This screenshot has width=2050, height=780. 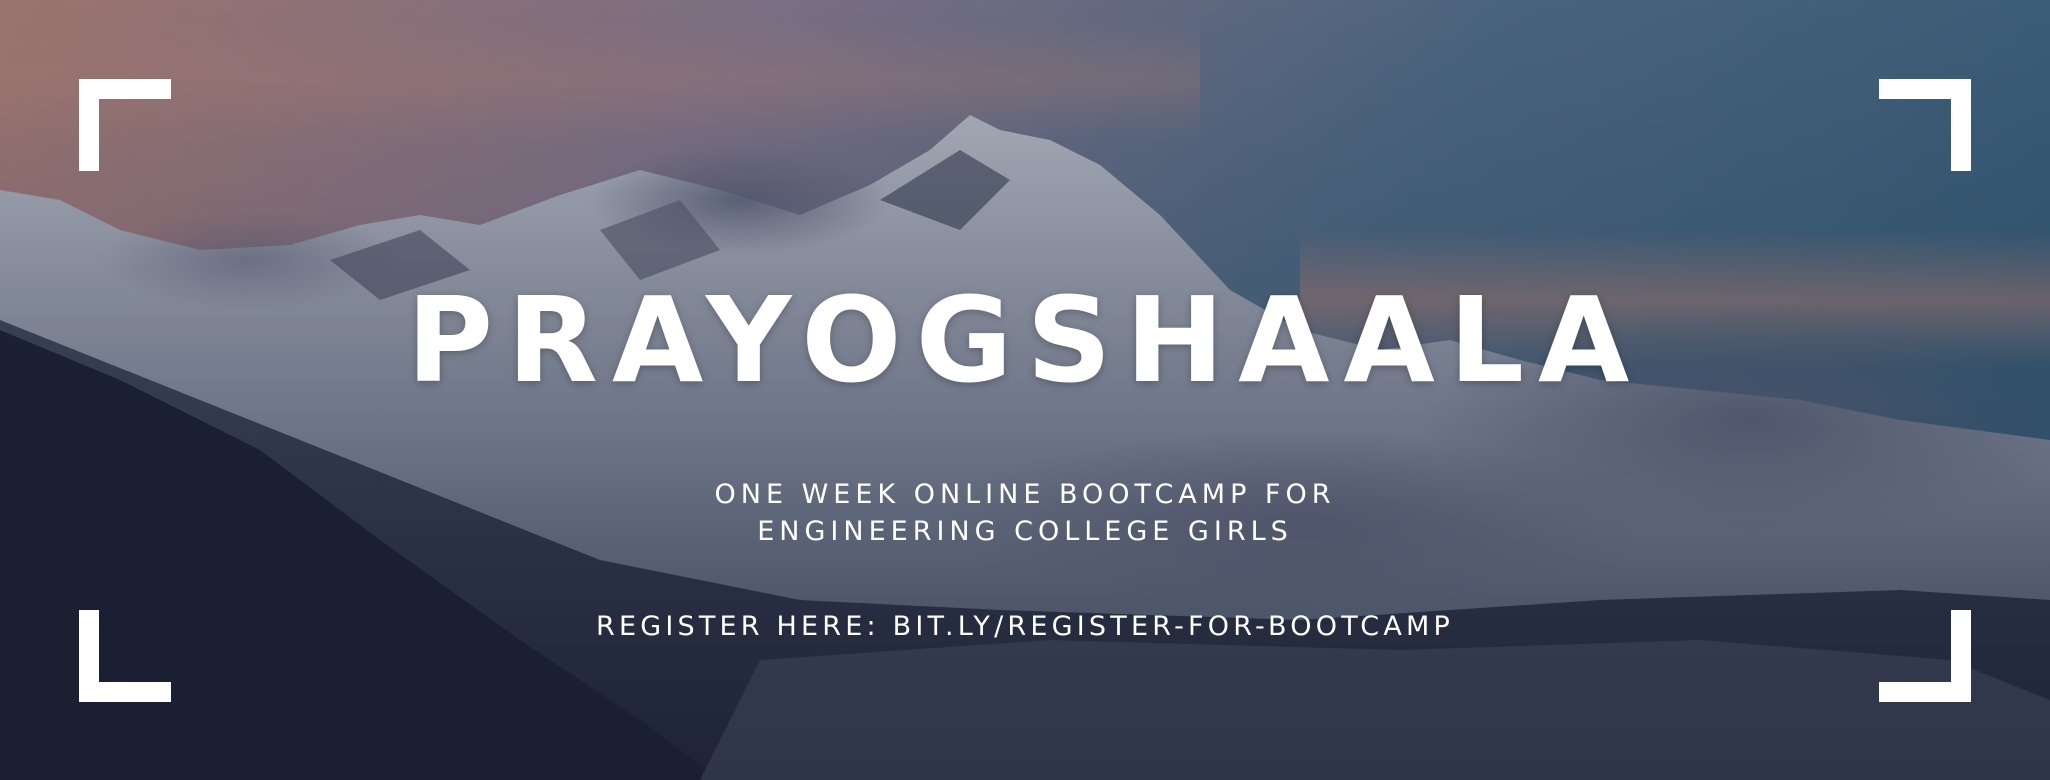 What do you see at coordinates (1025, 340) in the screenshot?
I see `banner-title: PRAYOGSHAALA` at bounding box center [1025, 340].